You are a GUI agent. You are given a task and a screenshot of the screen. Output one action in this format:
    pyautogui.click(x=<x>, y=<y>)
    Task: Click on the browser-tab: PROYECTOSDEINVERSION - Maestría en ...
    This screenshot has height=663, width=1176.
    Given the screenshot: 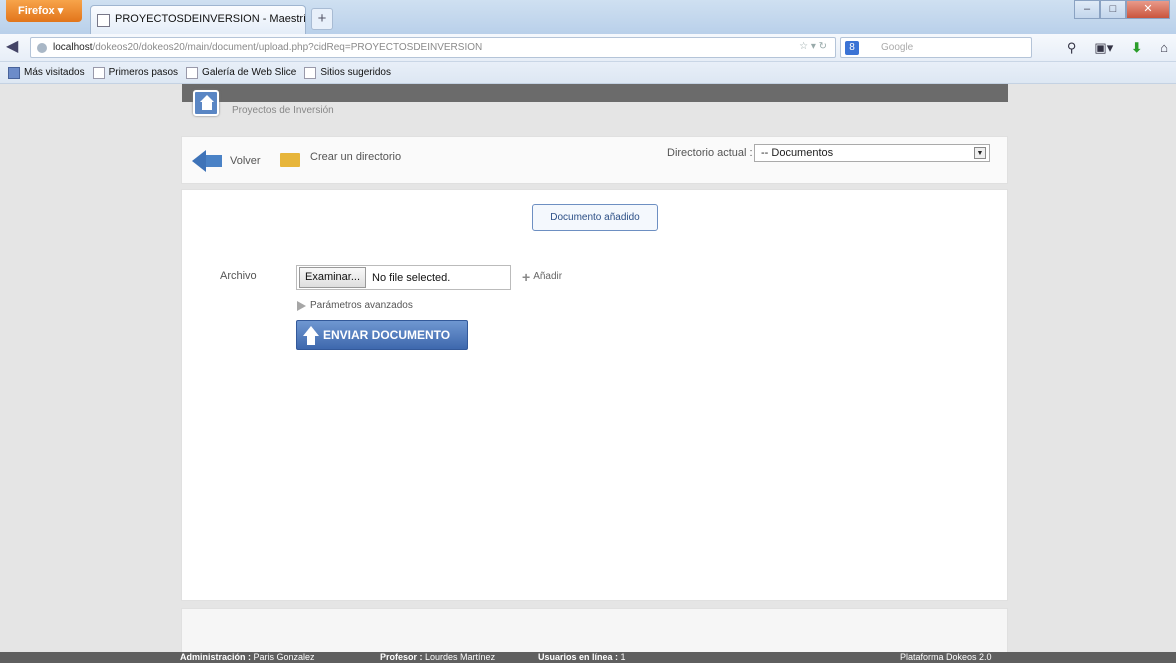 What is the action you would take?
    pyautogui.click(x=198, y=19)
    